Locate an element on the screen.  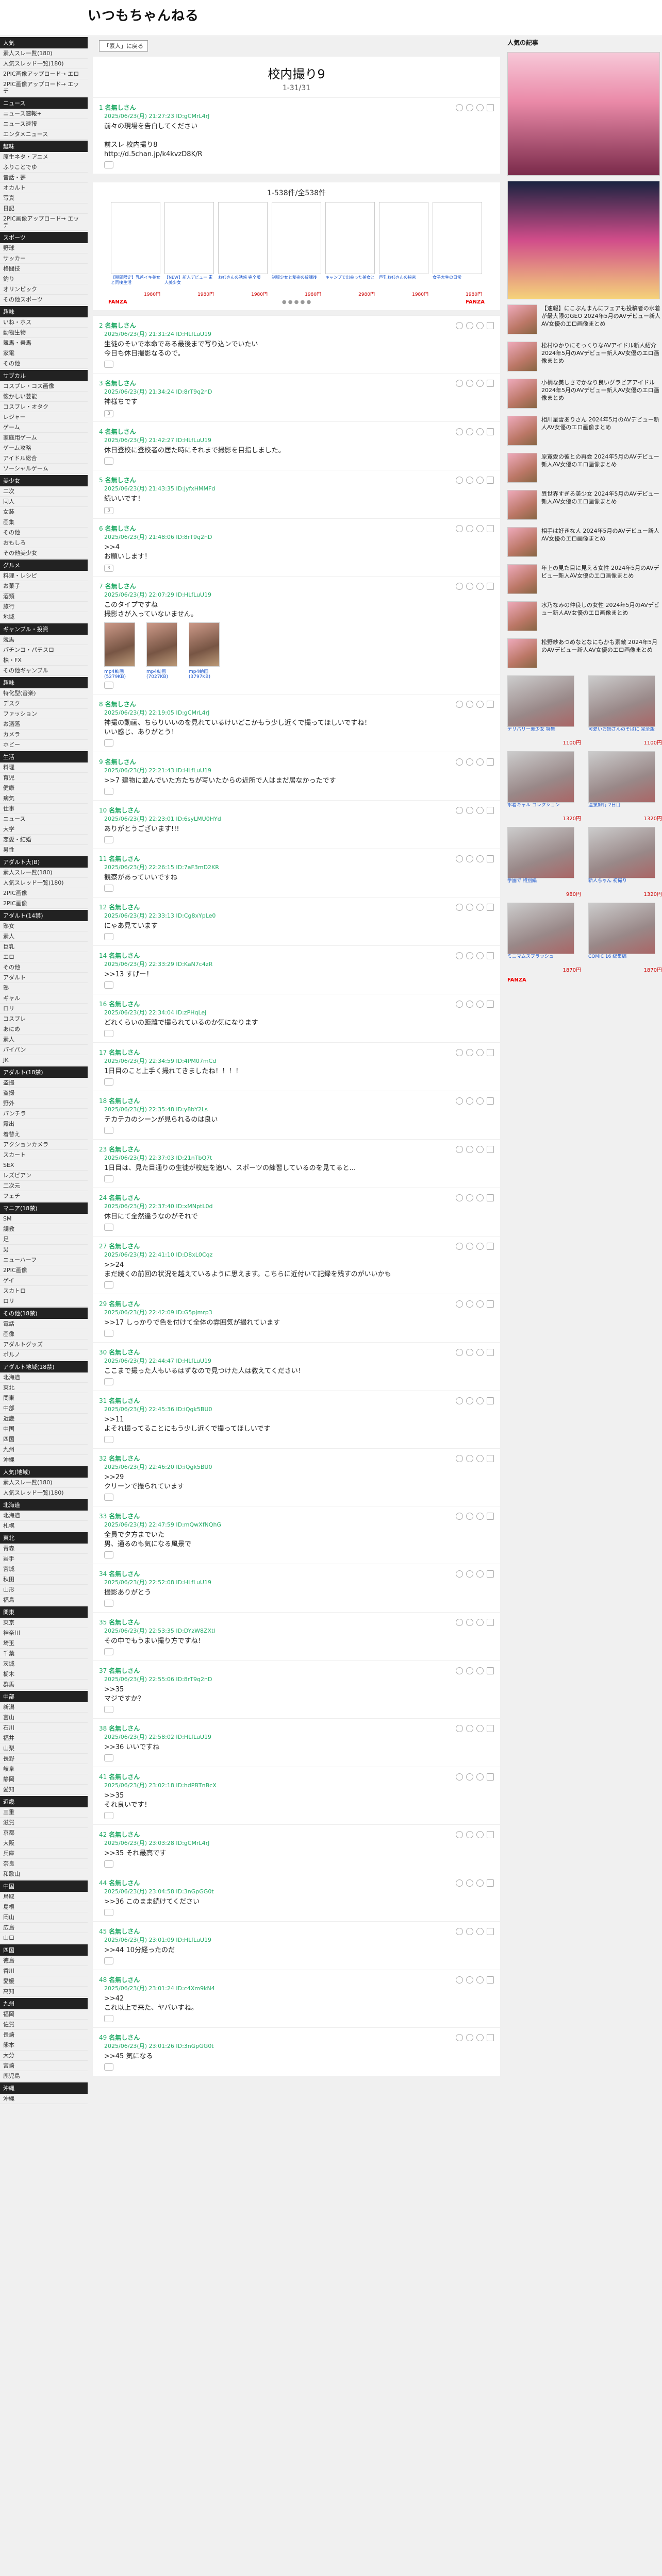
back-button: 「素人」に戻る is located at coordinates (124, 46).